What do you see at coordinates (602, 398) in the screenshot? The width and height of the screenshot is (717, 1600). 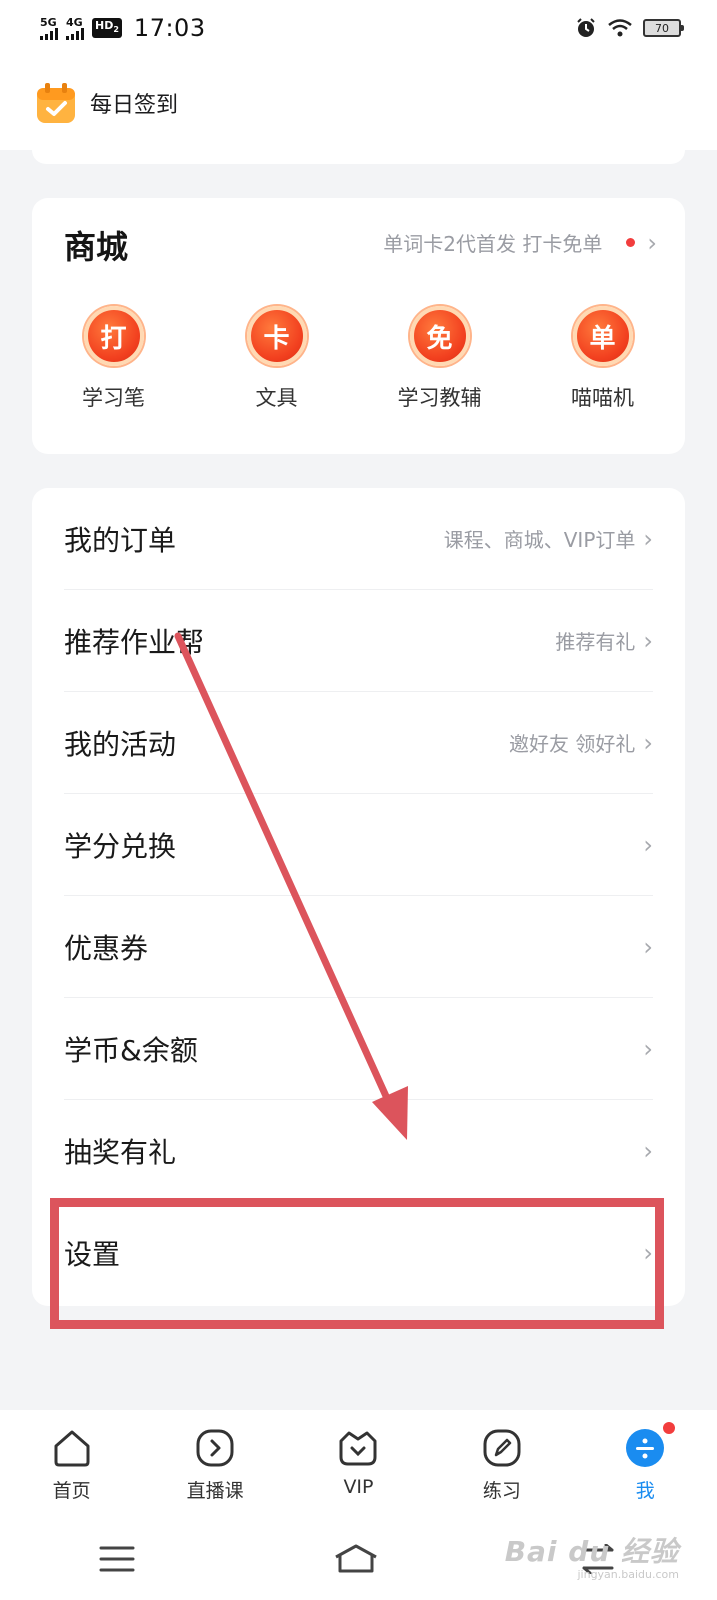 I see `mall-item-label: 喵喵机` at bounding box center [602, 398].